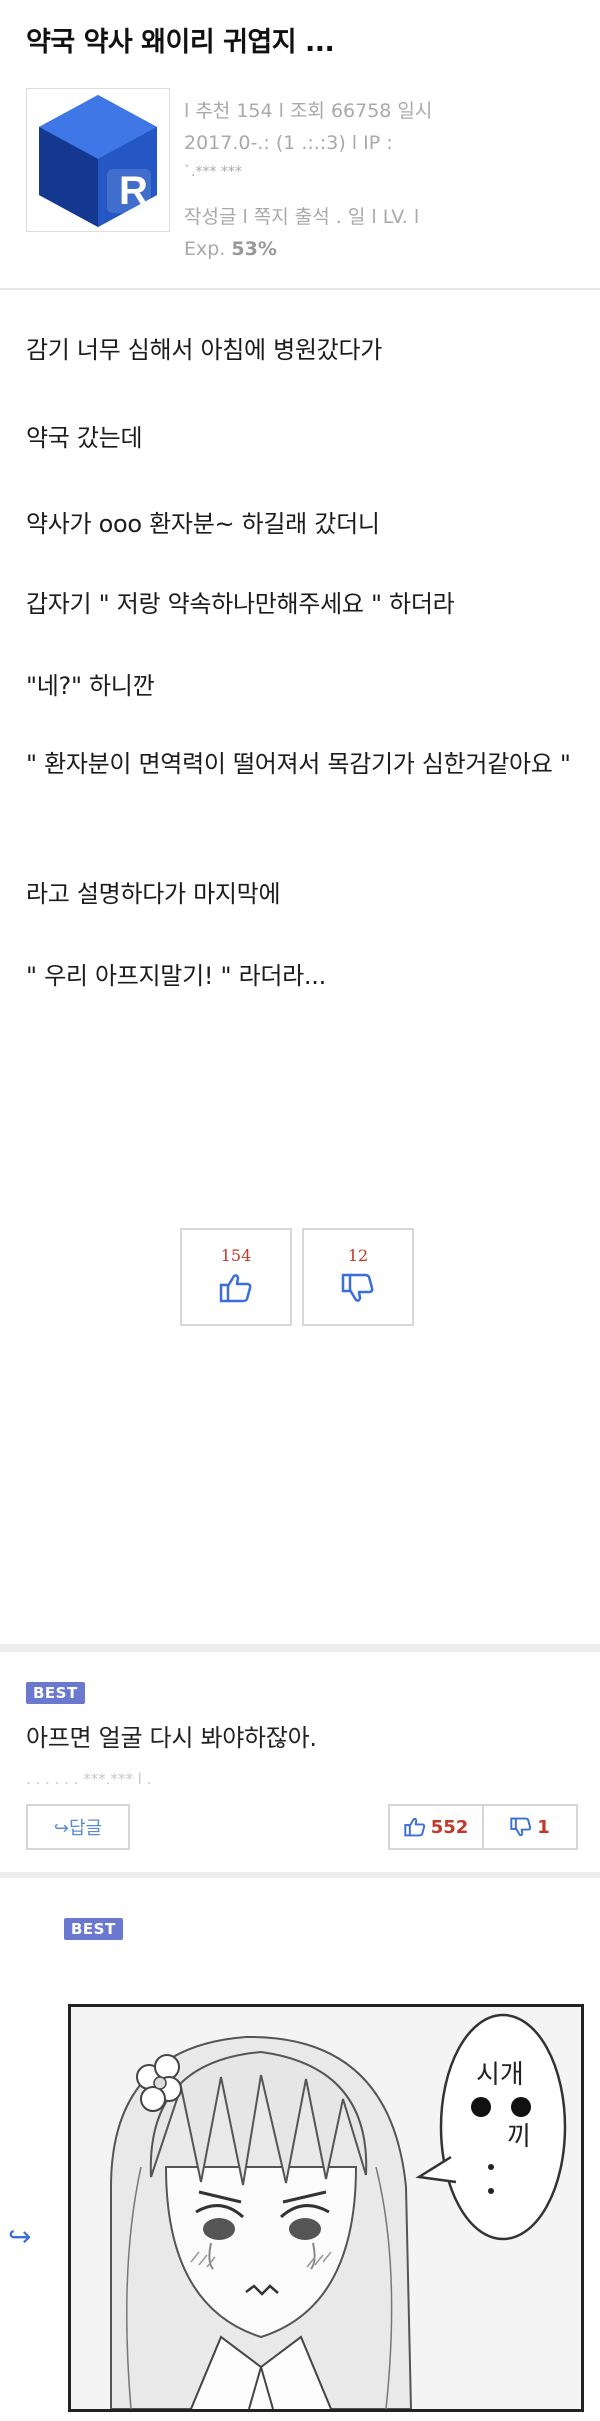 This screenshot has height=2421, width=600. Describe the element at coordinates (133, 191) in the screenshot. I see `avatar-letter: R` at that location.